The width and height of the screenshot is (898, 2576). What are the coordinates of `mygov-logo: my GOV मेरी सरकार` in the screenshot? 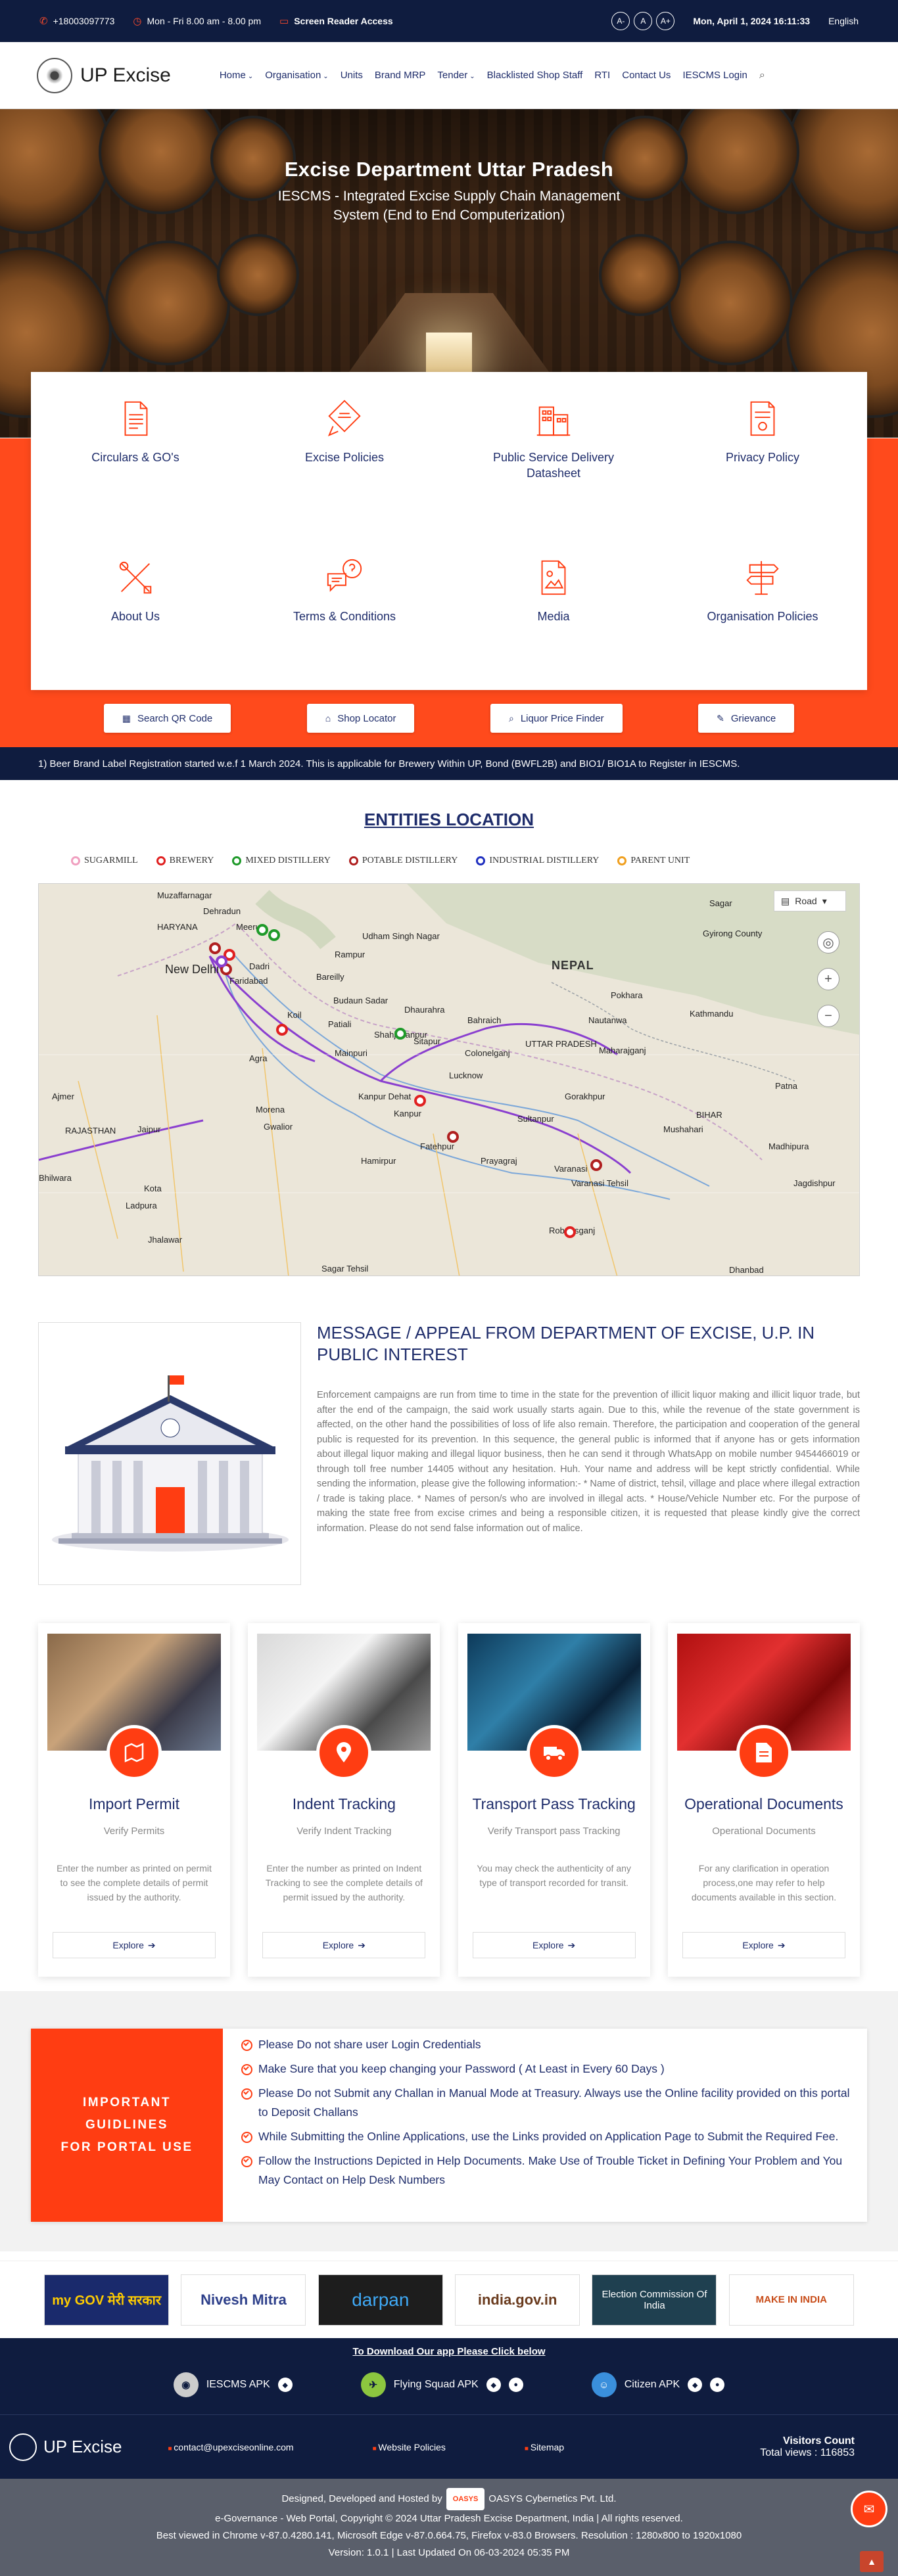 It's located at (107, 2300).